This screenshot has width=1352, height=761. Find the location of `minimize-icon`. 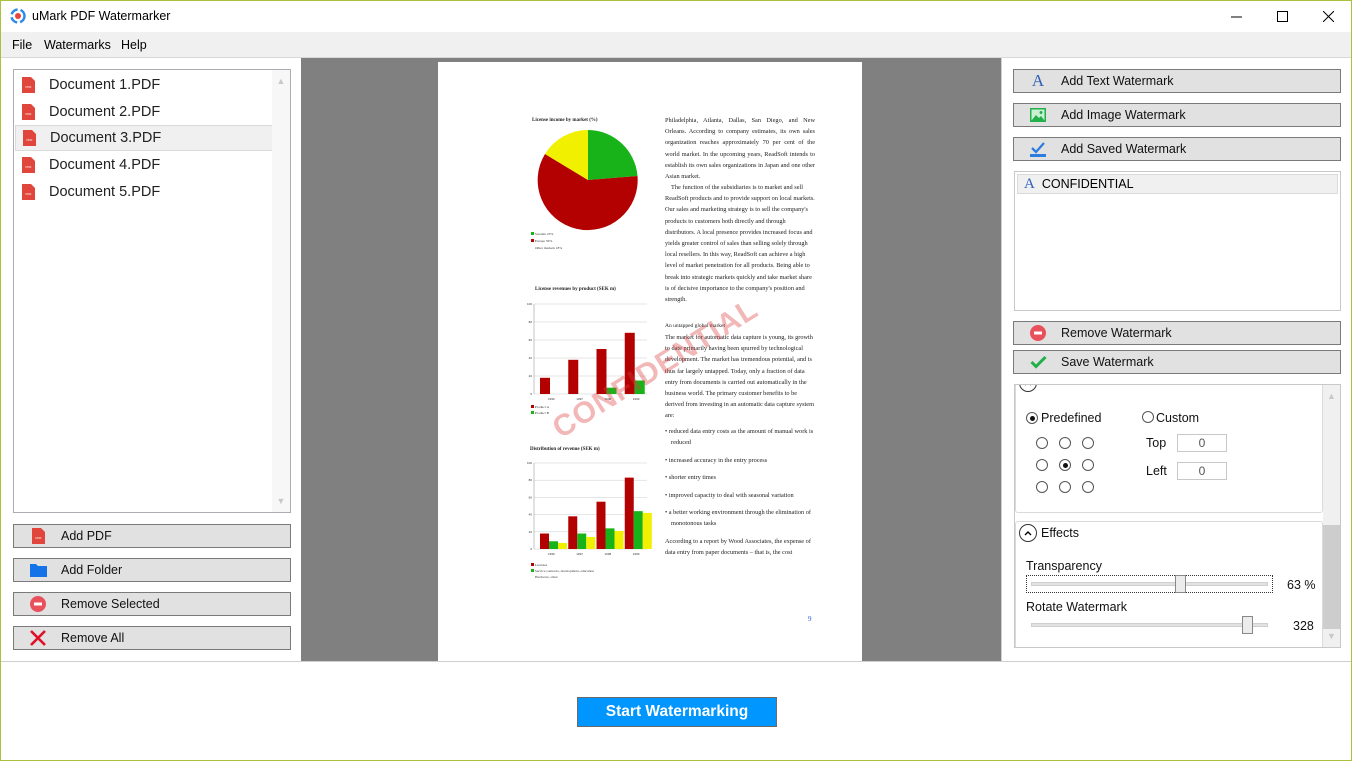

minimize-icon is located at coordinates (1236, 17).